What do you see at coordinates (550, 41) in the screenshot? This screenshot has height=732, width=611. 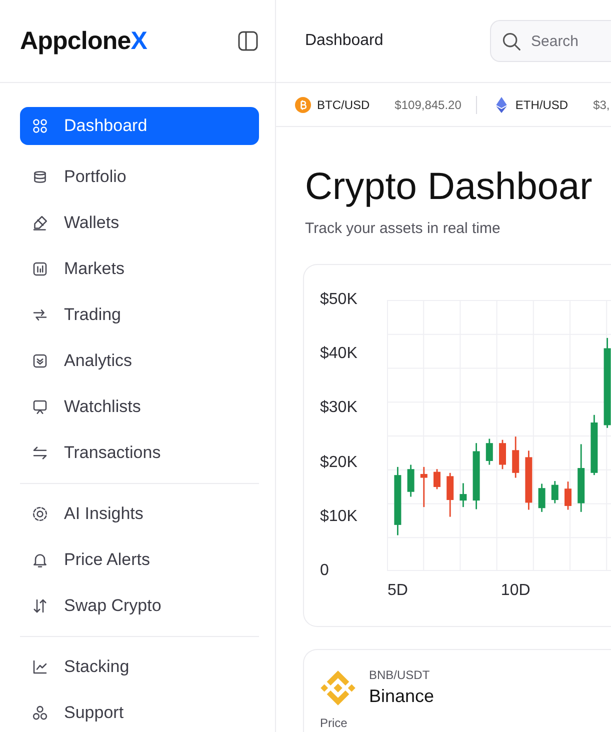 I see `search-field: Search` at bounding box center [550, 41].